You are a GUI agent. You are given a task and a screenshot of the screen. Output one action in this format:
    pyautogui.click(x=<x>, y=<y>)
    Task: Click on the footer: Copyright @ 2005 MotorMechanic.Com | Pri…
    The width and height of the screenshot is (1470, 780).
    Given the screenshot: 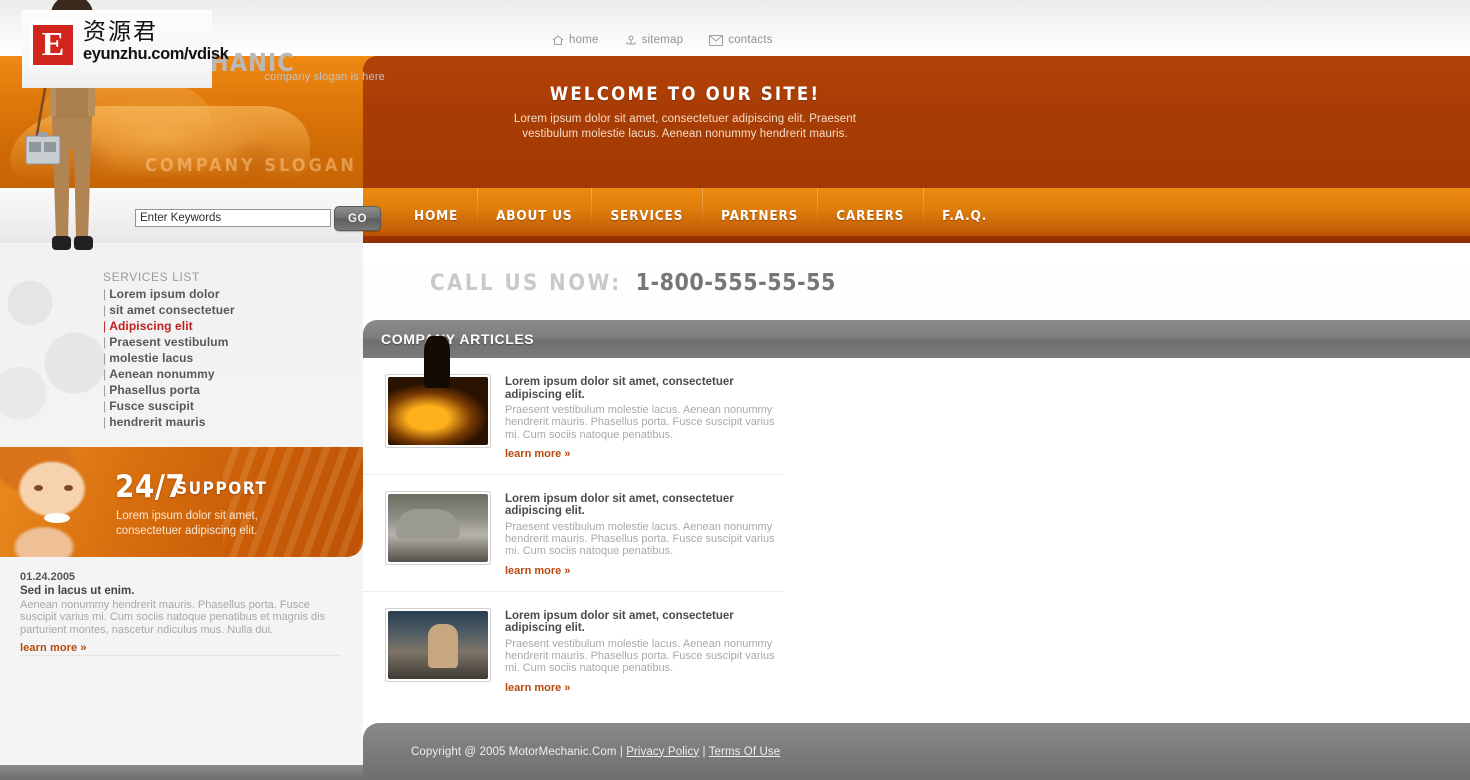 What is the action you would take?
    pyautogui.click(x=916, y=751)
    